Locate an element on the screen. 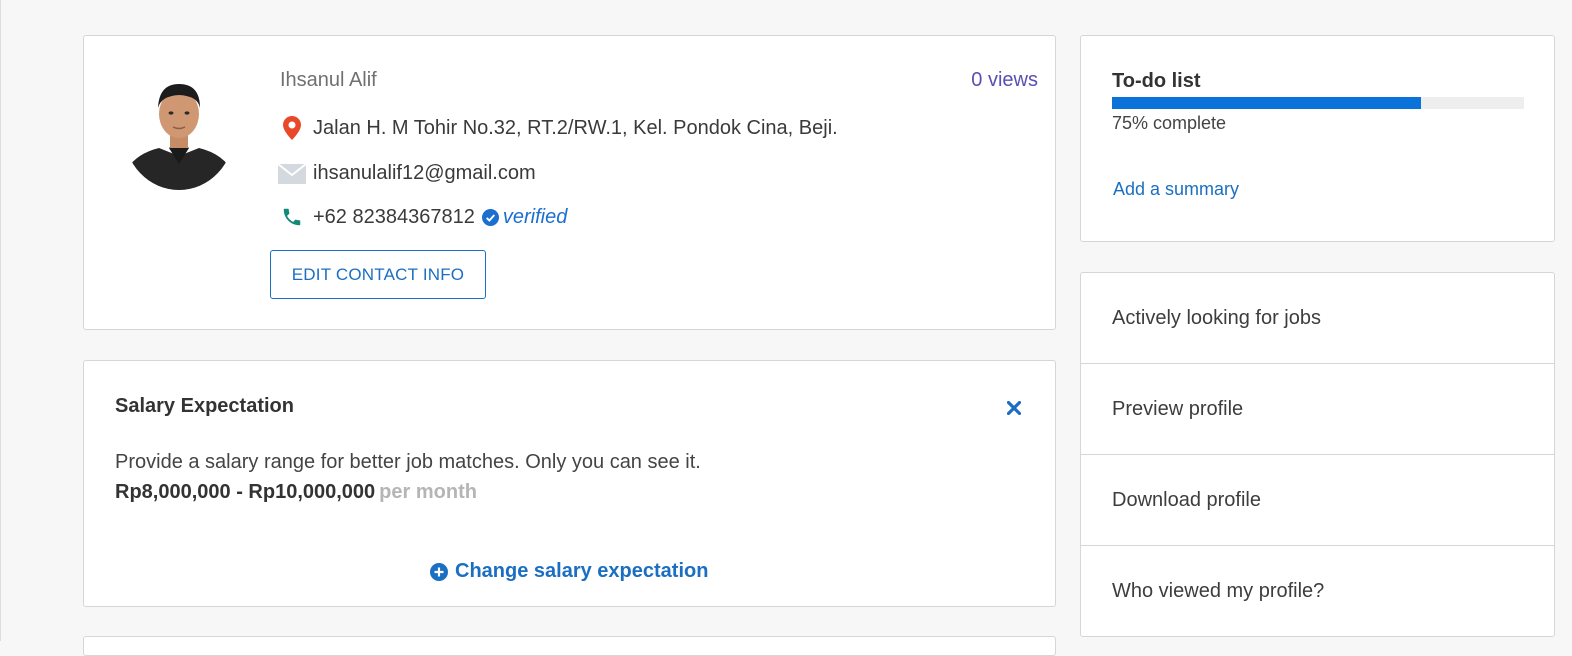 The height and width of the screenshot is (656, 1572). salary-period: per month is located at coordinates (428, 492).